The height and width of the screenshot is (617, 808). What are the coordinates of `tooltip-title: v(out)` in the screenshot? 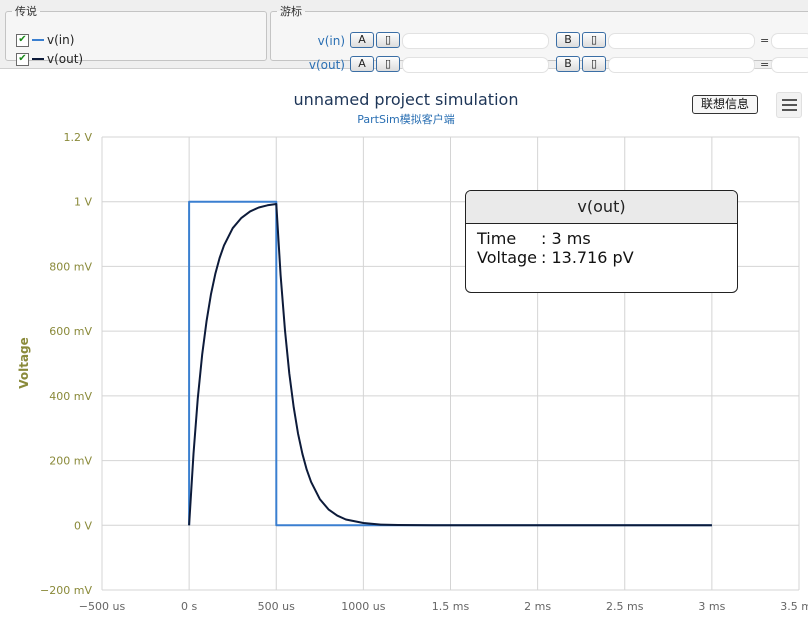 It's located at (601, 207).